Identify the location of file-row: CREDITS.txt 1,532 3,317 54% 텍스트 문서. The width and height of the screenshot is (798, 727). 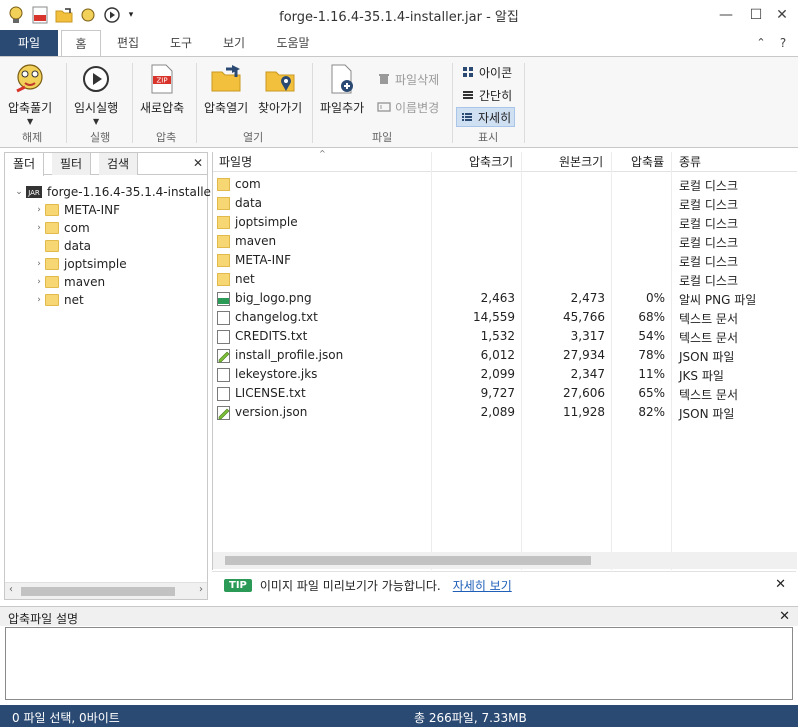
(505, 336).